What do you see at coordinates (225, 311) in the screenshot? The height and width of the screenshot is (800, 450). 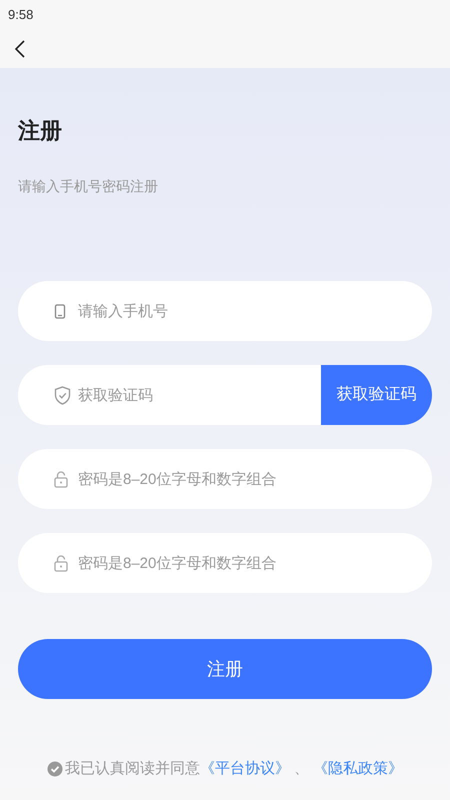 I see `phone-field: 请输入手机号` at bounding box center [225, 311].